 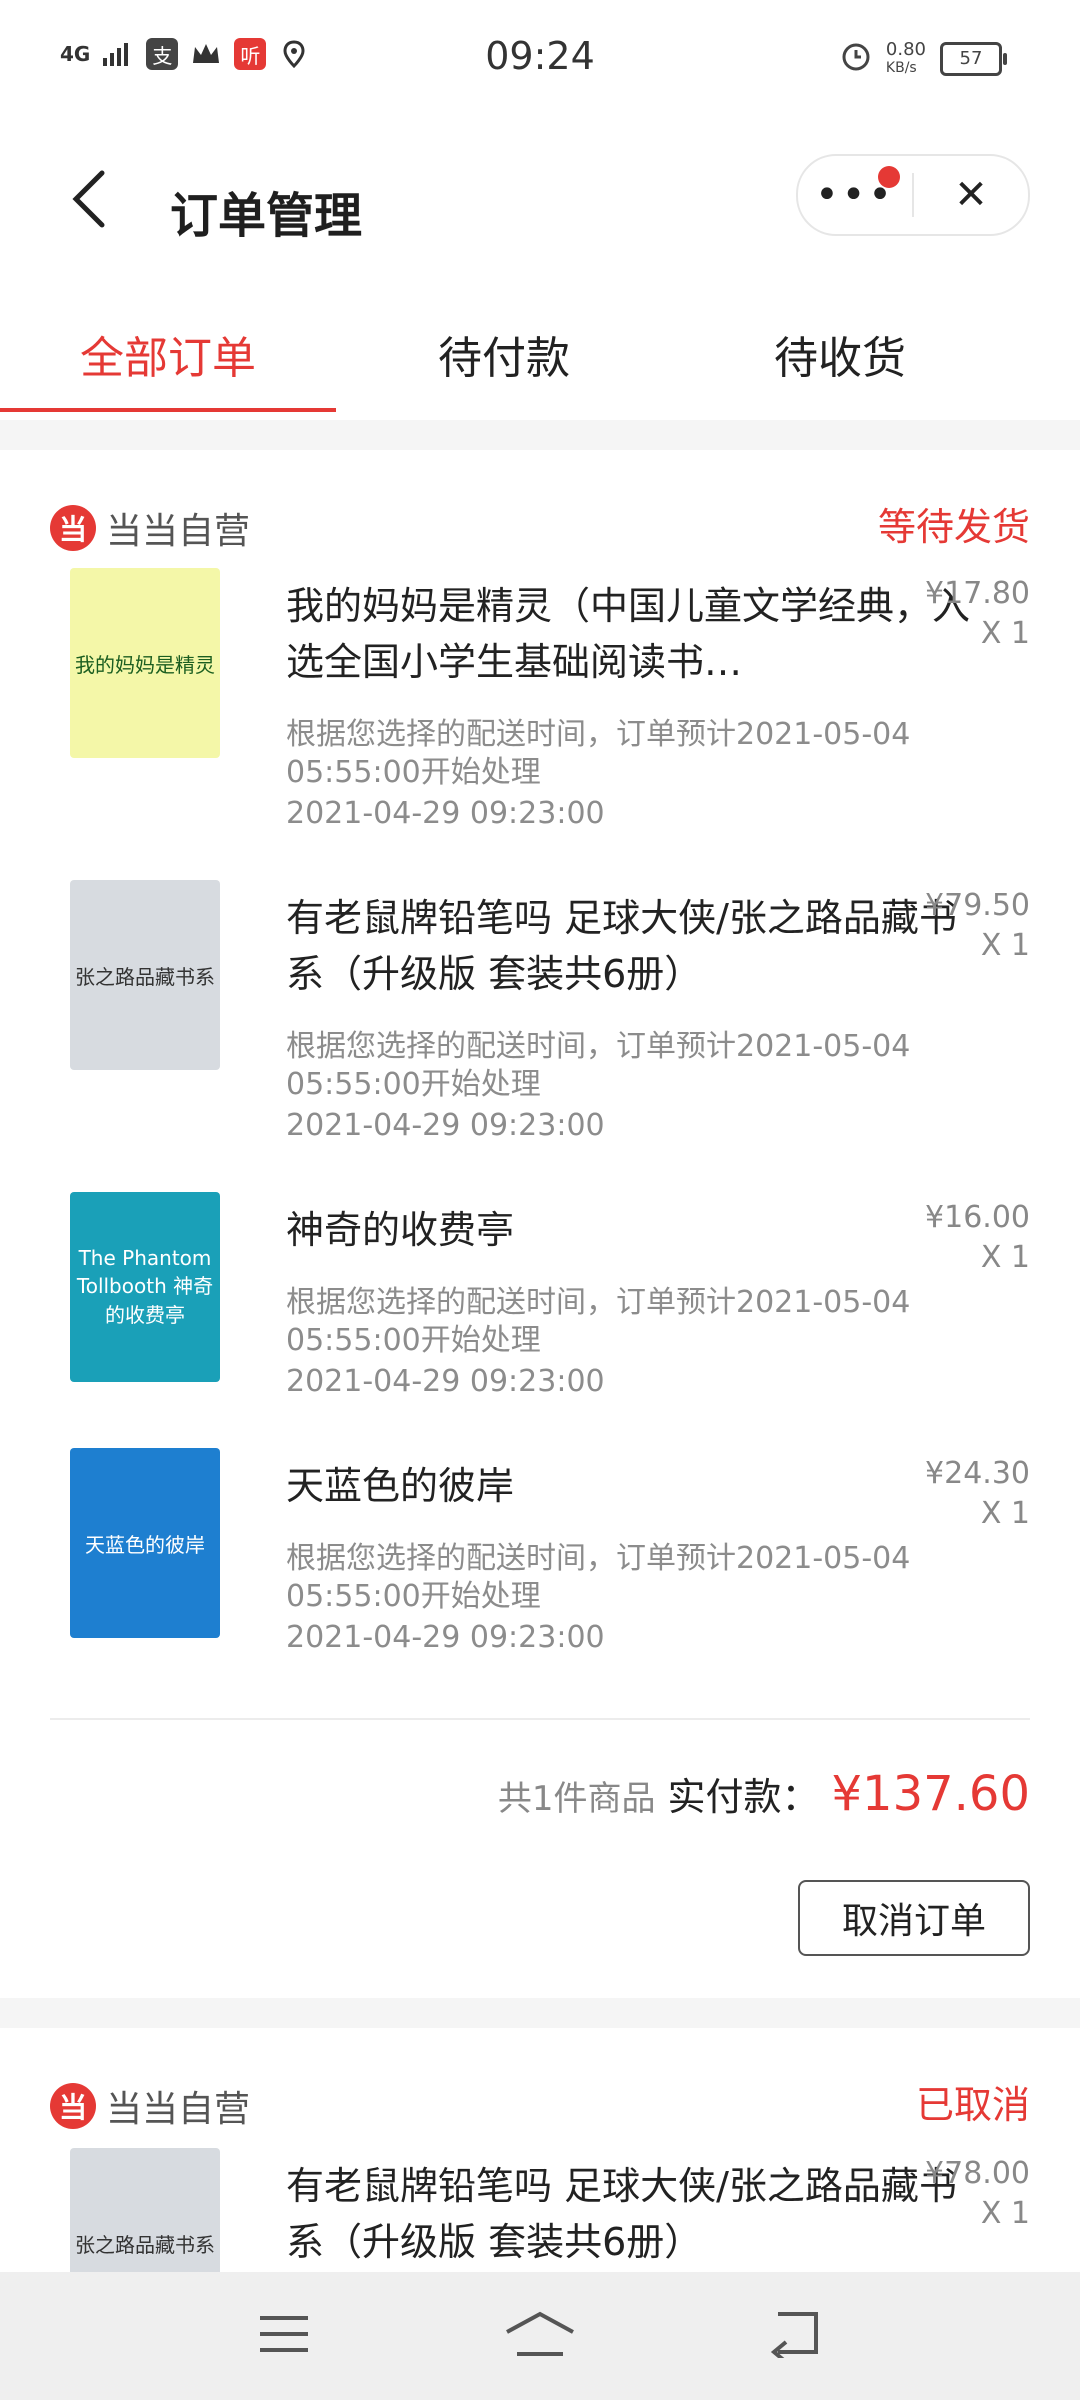 I want to click on book-cover: The Phantom Tollbooth 神奇的收费亭, so click(x=145, y=1287).